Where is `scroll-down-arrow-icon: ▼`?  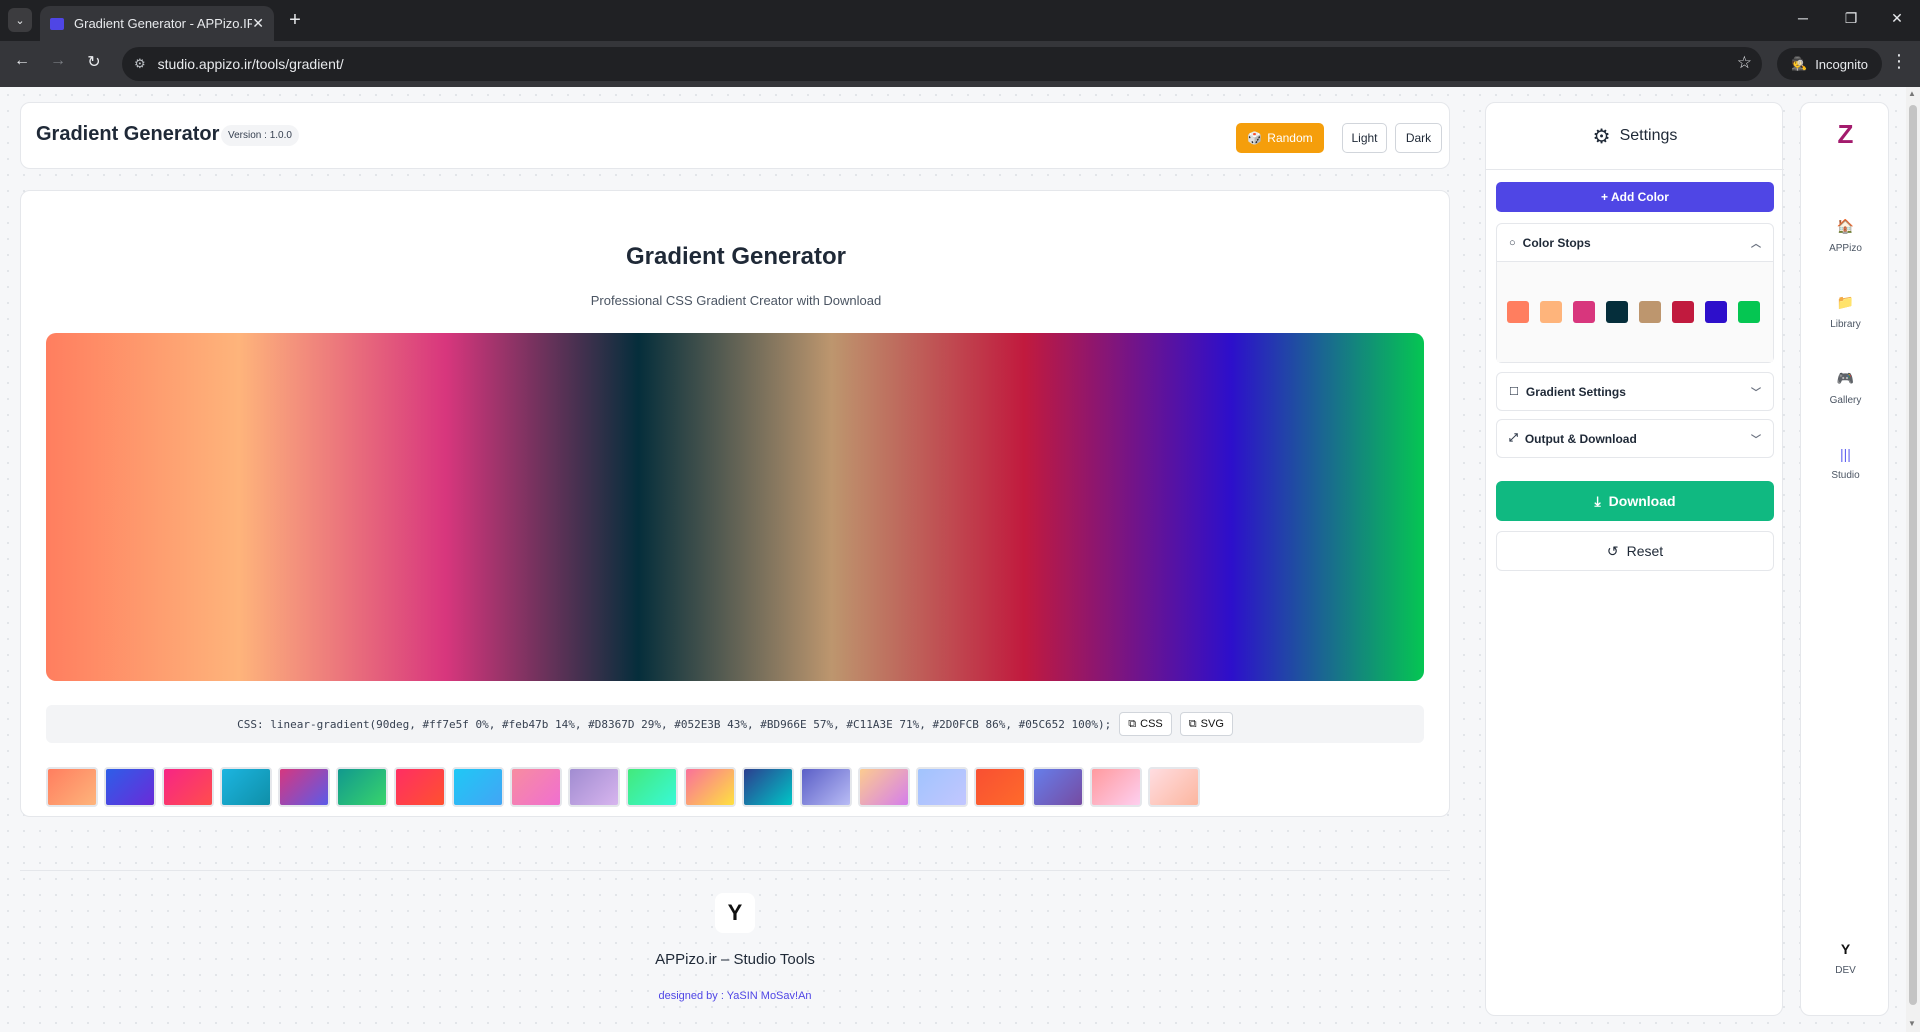 scroll-down-arrow-icon: ▼ is located at coordinates (1912, 1023).